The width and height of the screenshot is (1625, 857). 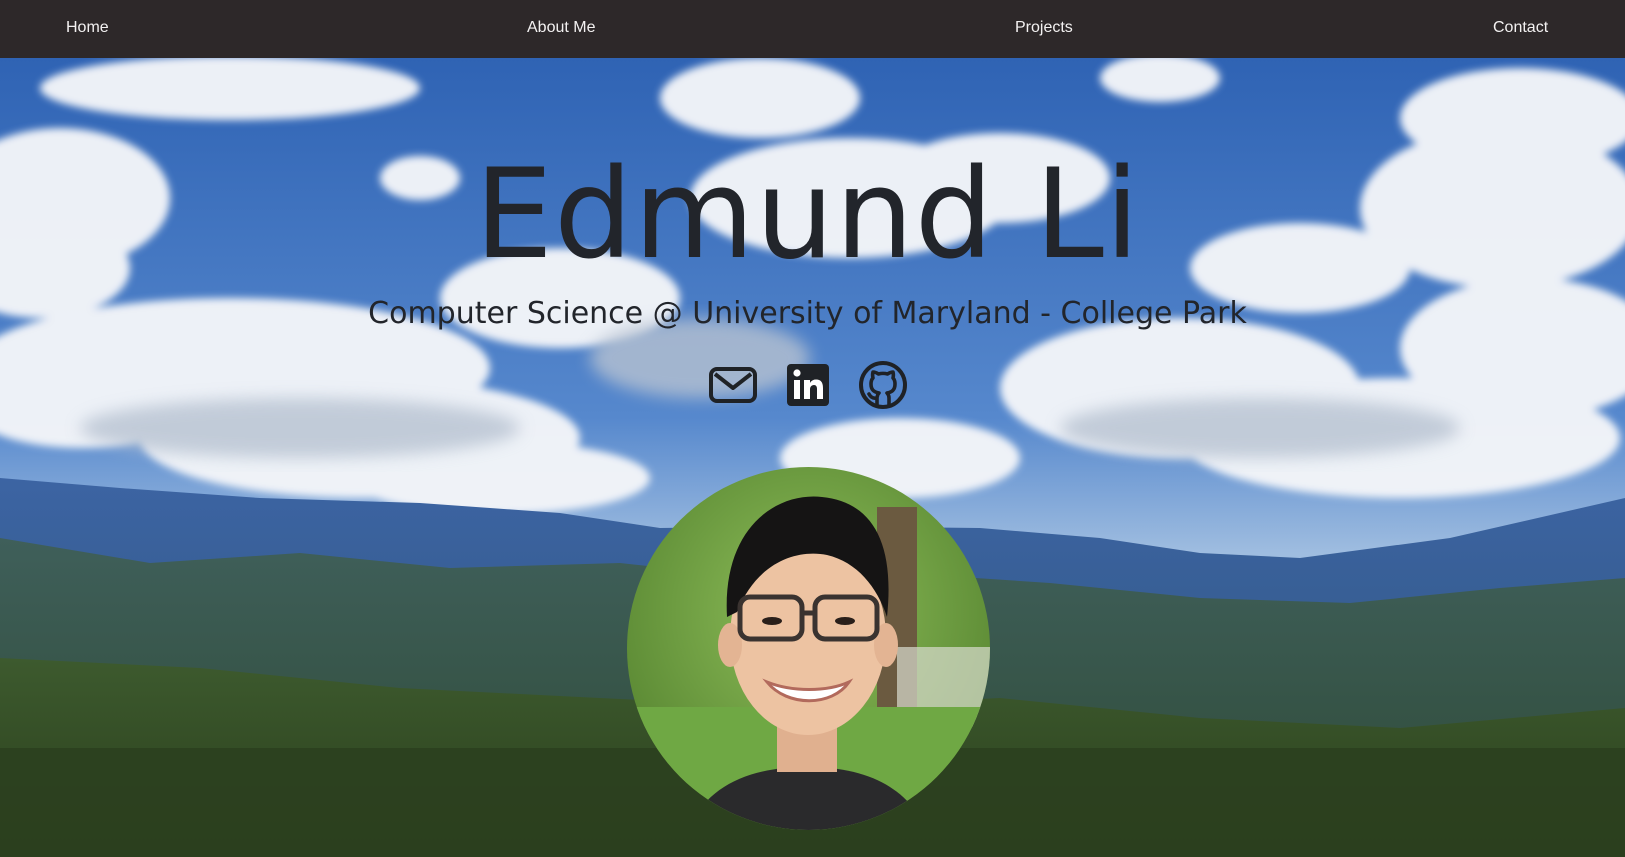 I want to click on linkedin-icon, so click(x=808, y=385).